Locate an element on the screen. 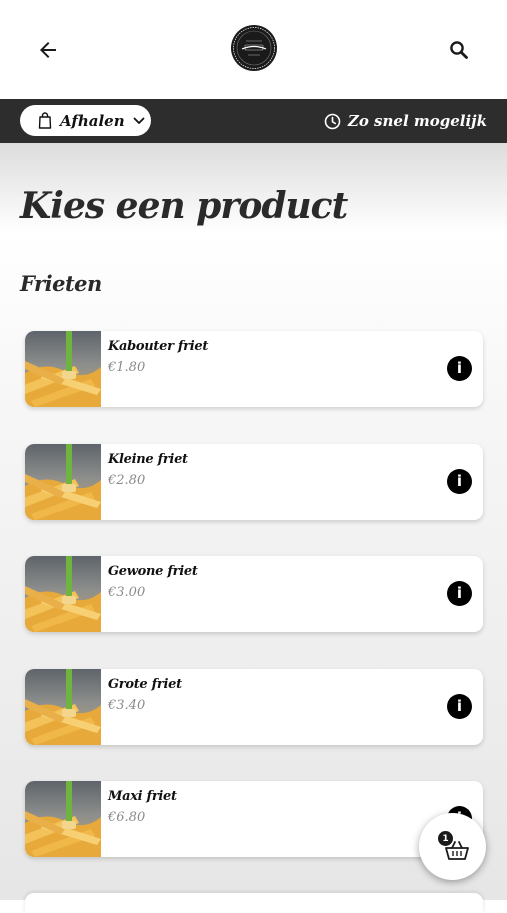 The image size is (507, 913). product-card: Maxi friet€6.80i is located at coordinates (254, 819).